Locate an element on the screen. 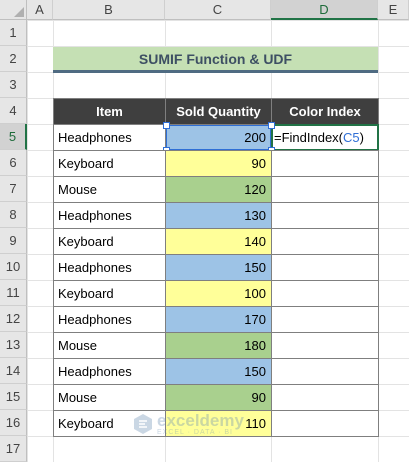 This screenshot has width=409, height=462. row-header-8: 8 is located at coordinates (13, 215).